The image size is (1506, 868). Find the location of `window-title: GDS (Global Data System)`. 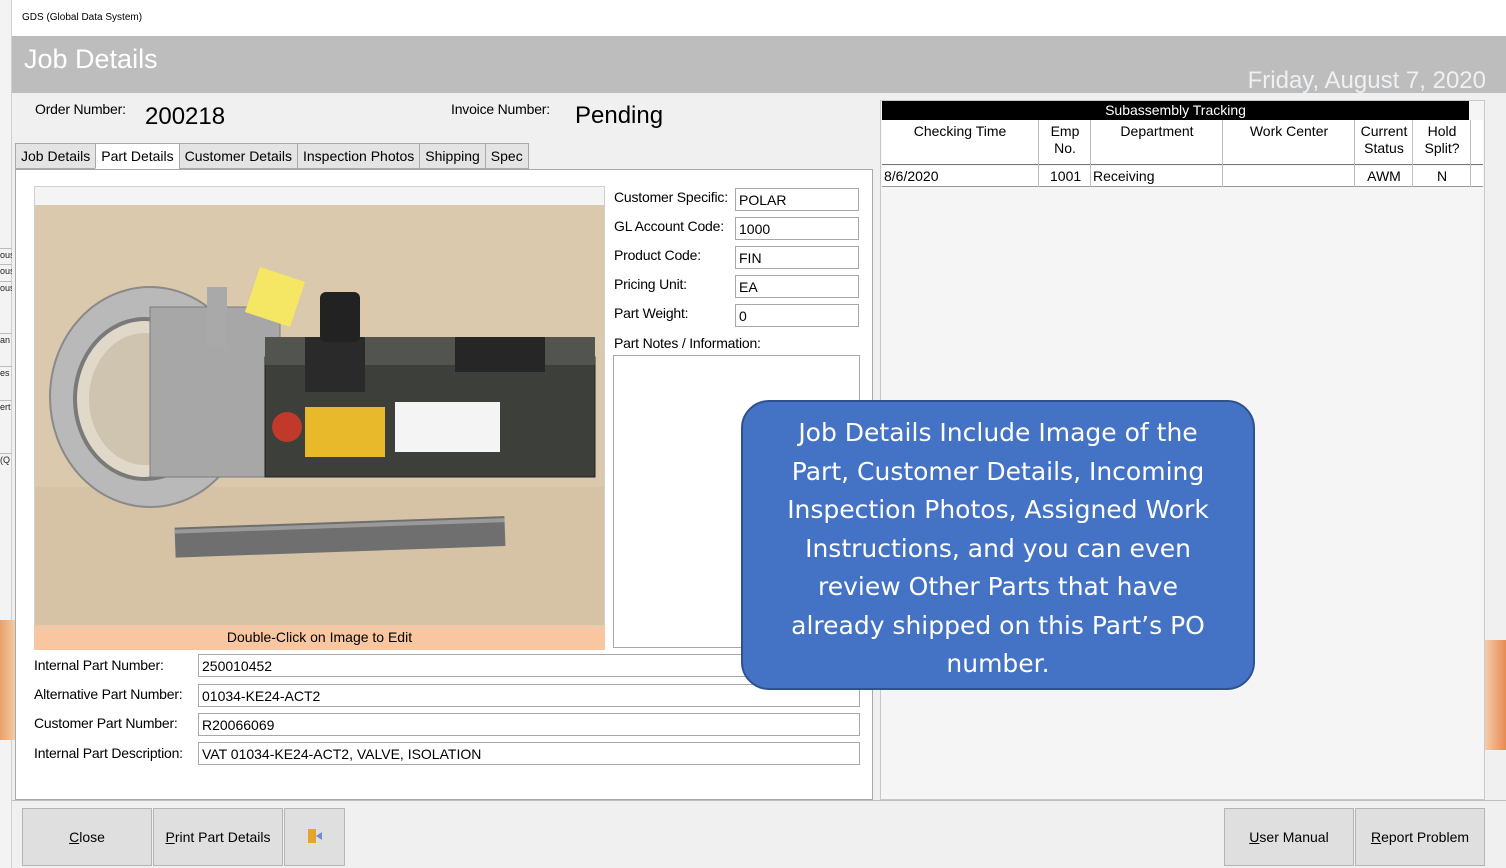

window-title: GDS (Global Data System) is located at coordinates (82, 17).